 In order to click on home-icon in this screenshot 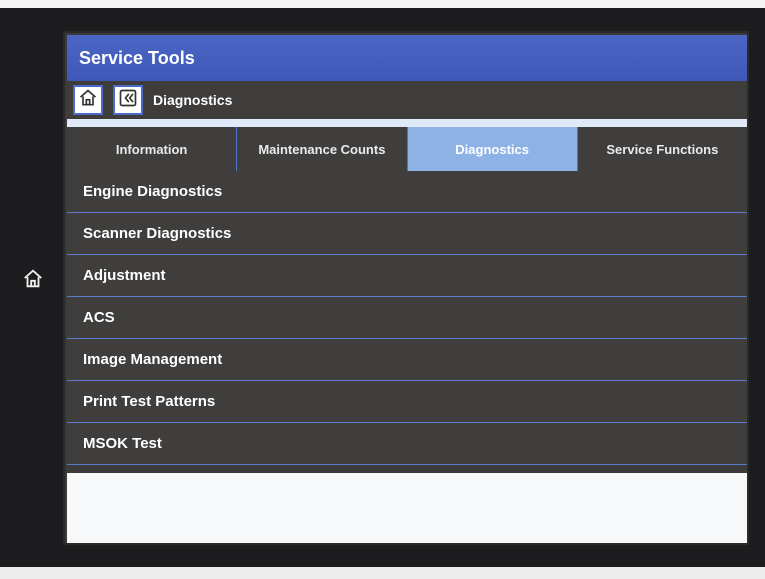, I will do `click(88, 100)`.